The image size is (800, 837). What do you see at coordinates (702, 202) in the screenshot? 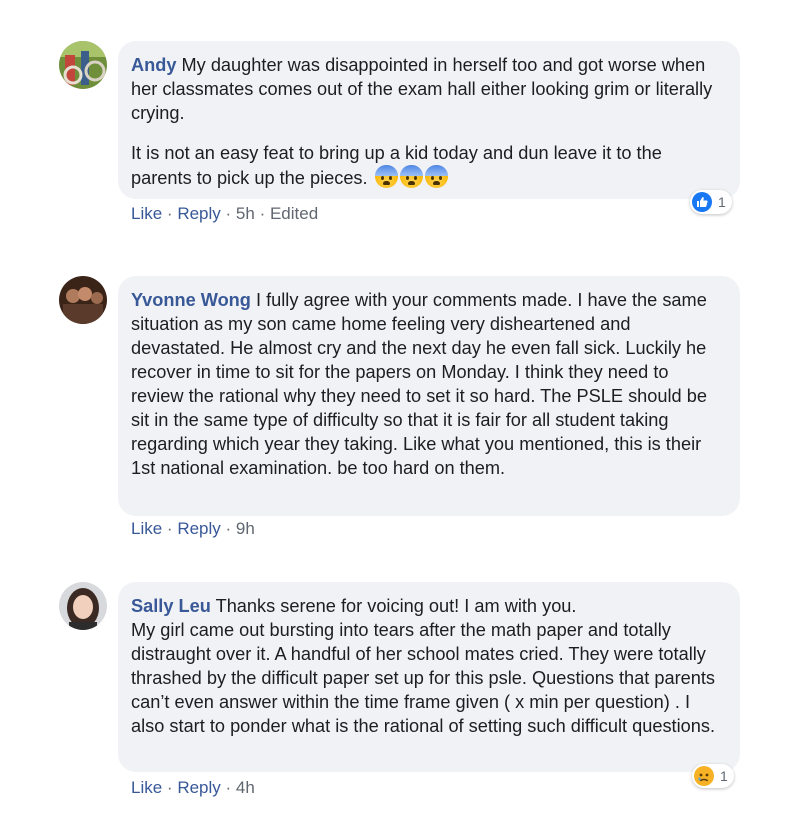
I see `like-reaction-icon` at bounding box center [702, 202].